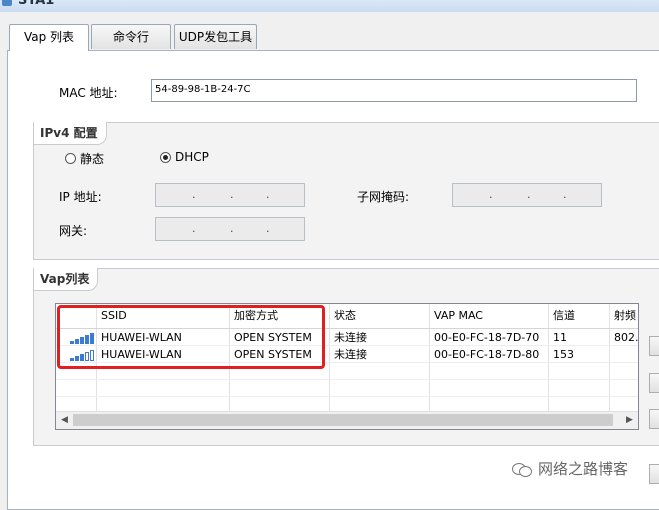  I want to click on signal-full-icon, so click(83, 338).